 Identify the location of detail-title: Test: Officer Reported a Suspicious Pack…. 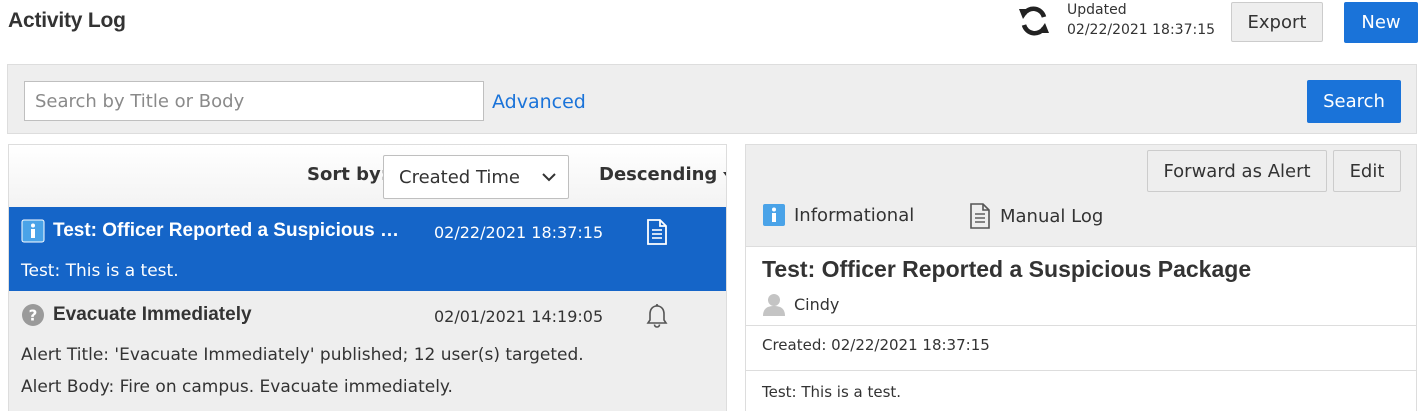
(1007, 269).